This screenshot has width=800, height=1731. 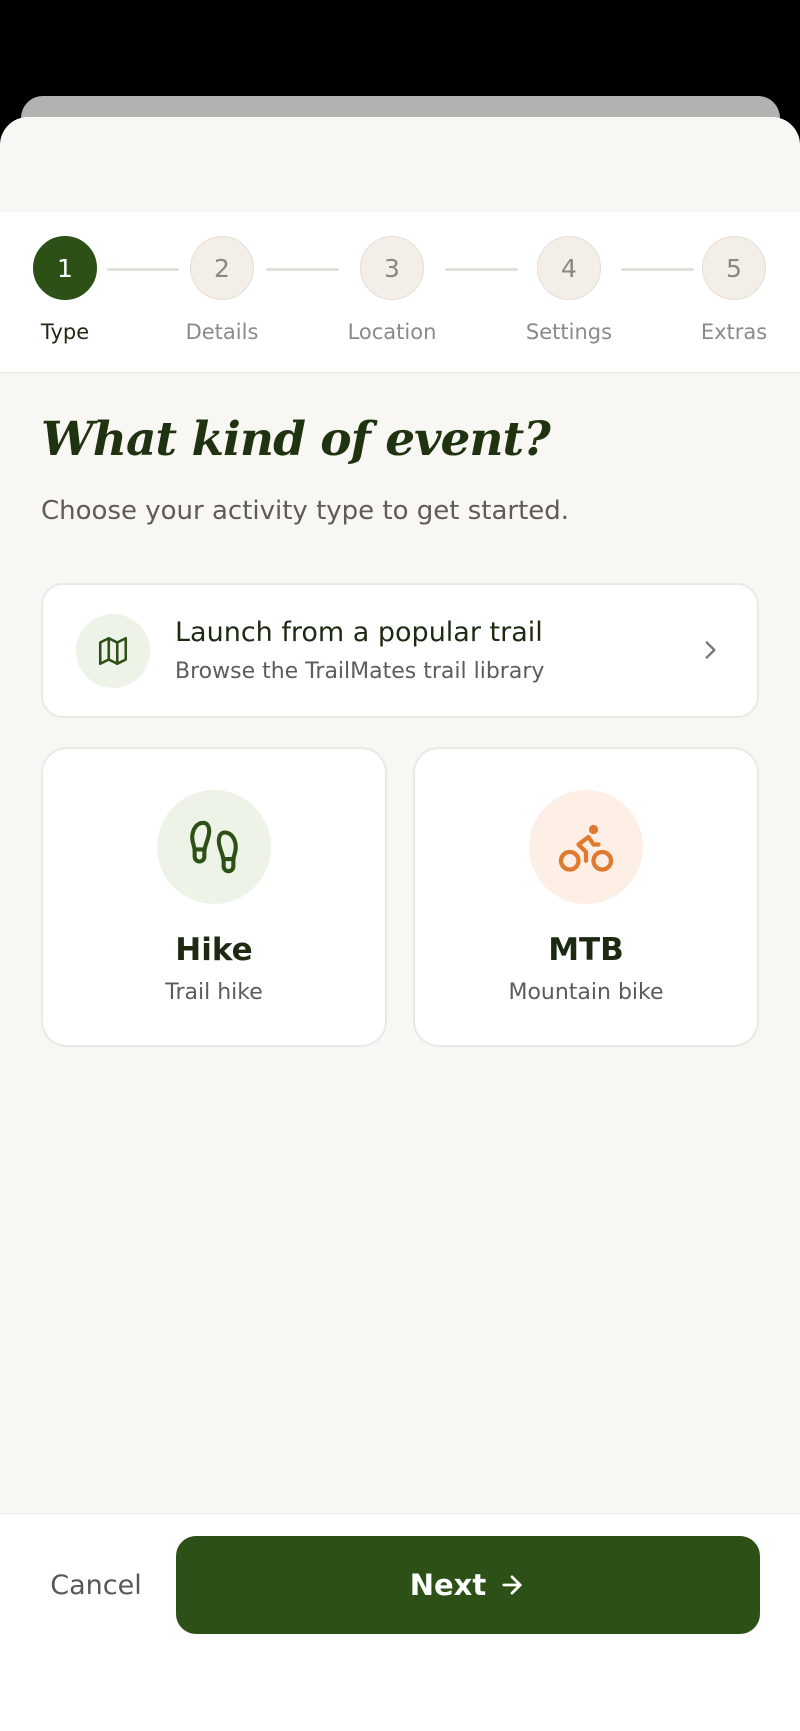 What do you see at coordinates (96, 1585) in the screenshot?
I see `cancel-button: Cancel` at bounding box center [96, 1585].